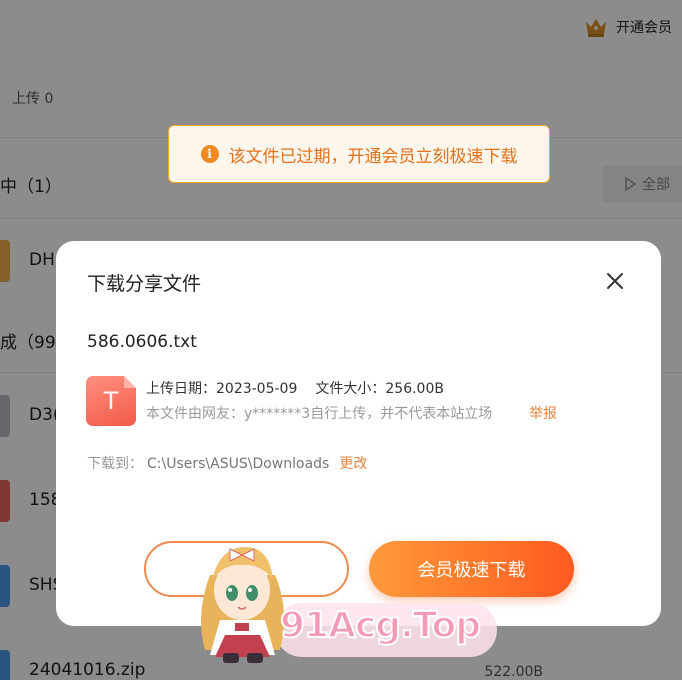 The height and width of the screenshot is (680, 682). What do you see at coordinates (379, 389) in the screenshot?
I see `file-size: 文件大小：256.00B` at bounding box center [379, 389].